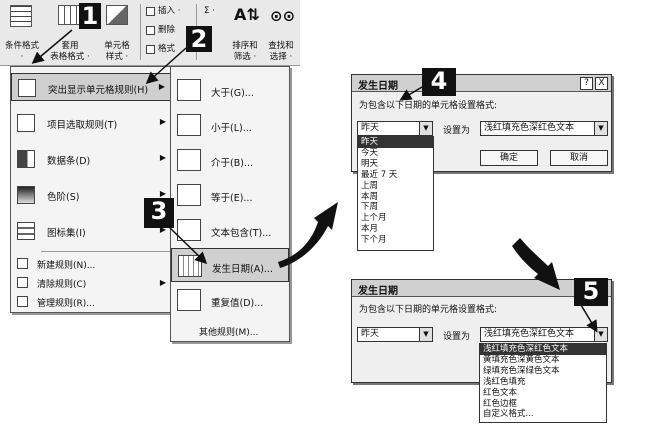 Image resolution: width=657 pixels, height=431 pixels. I want to click on step-badge-1: 1, so click(90, 16).